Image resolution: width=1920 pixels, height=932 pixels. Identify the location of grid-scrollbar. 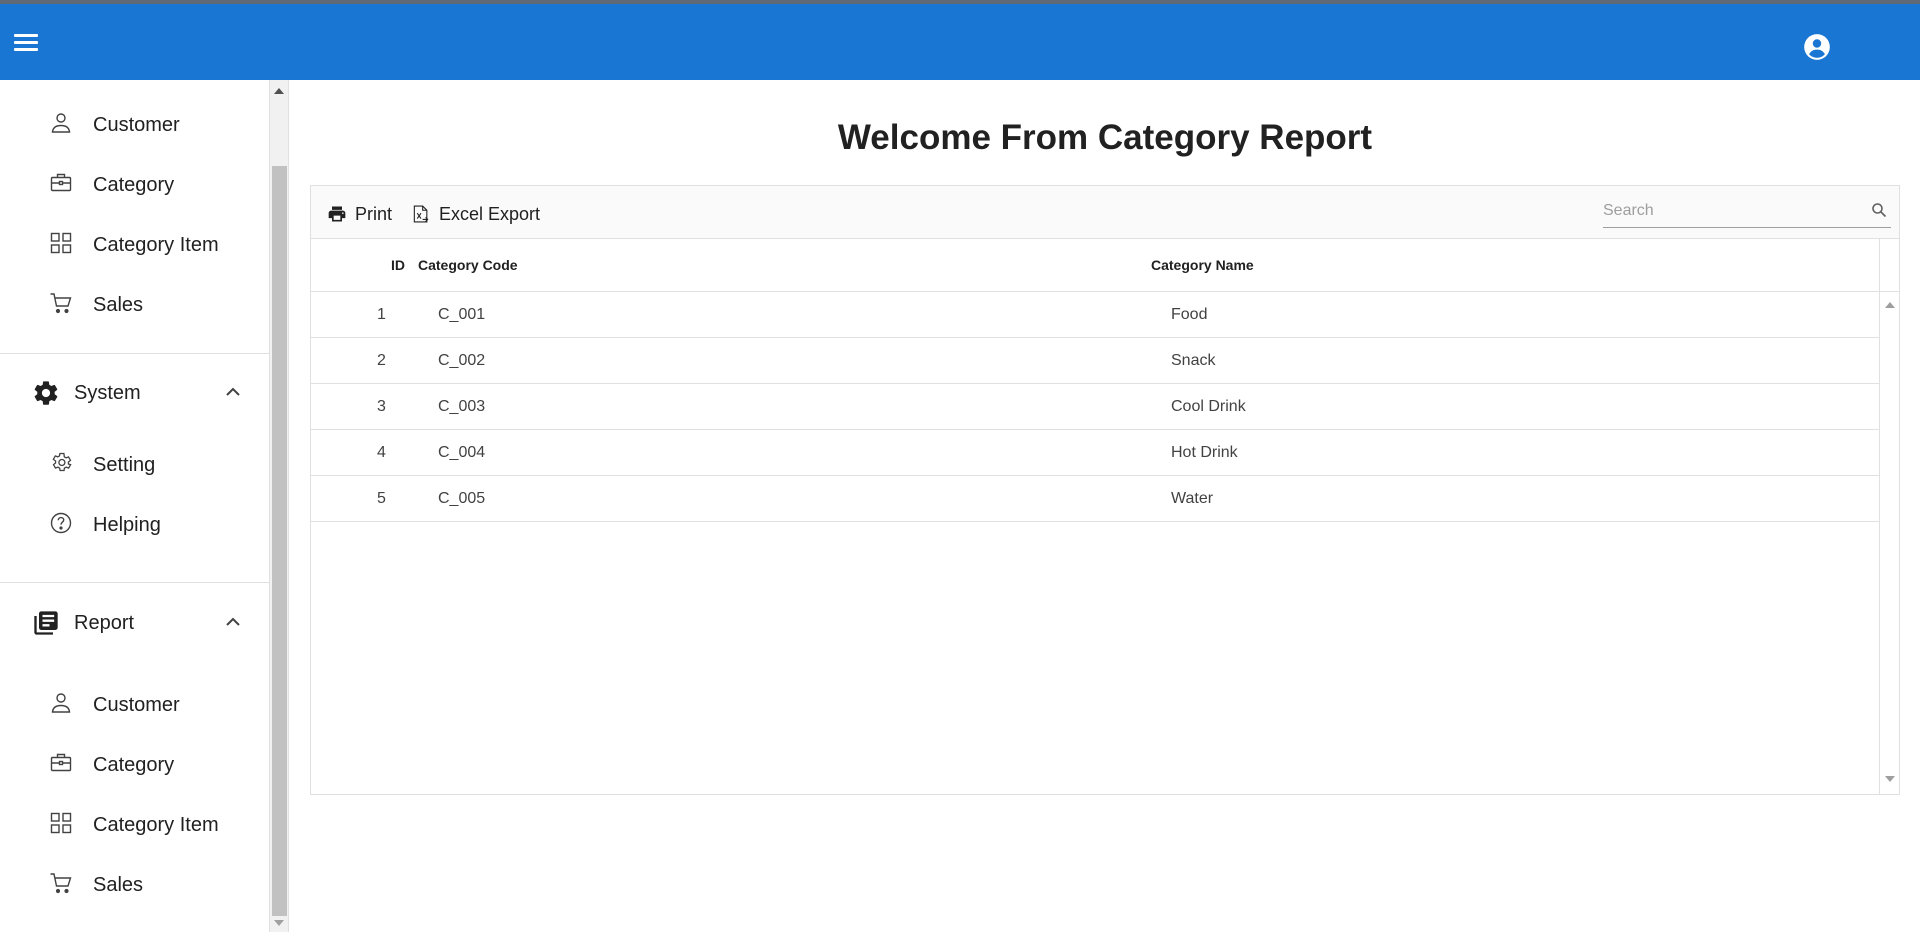
(1889, 543).